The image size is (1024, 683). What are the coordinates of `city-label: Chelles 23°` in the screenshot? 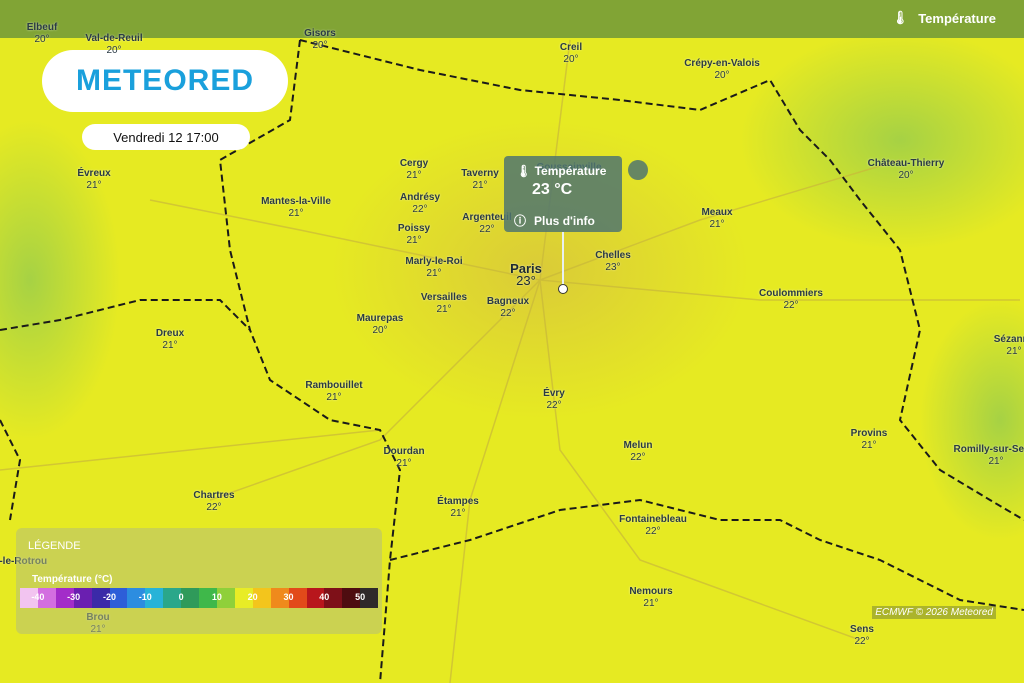 It's located at (613, 262).